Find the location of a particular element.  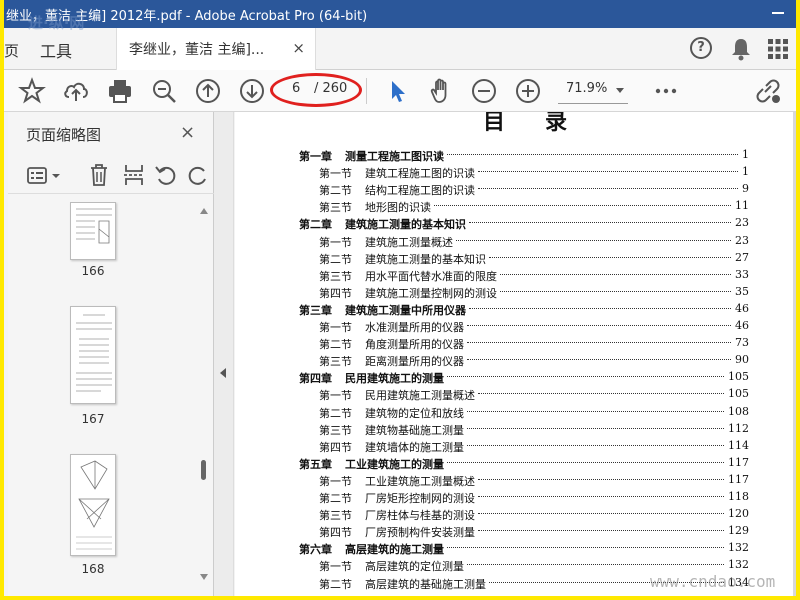

select-cursor-icon is located at coordinates (398, 91).